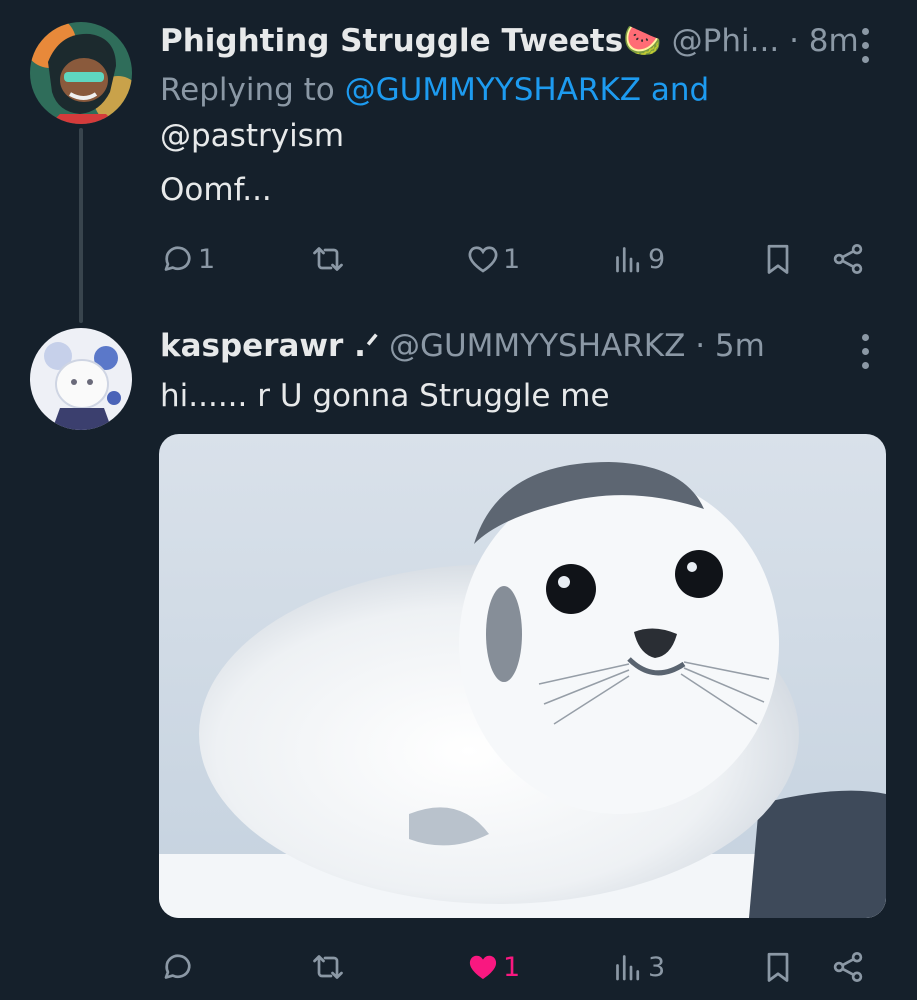  Describe the element at coordinates (385, 396) in the screenshot. I see `tweet-2-text: hi...... r U gonna Struggle me` at that location.